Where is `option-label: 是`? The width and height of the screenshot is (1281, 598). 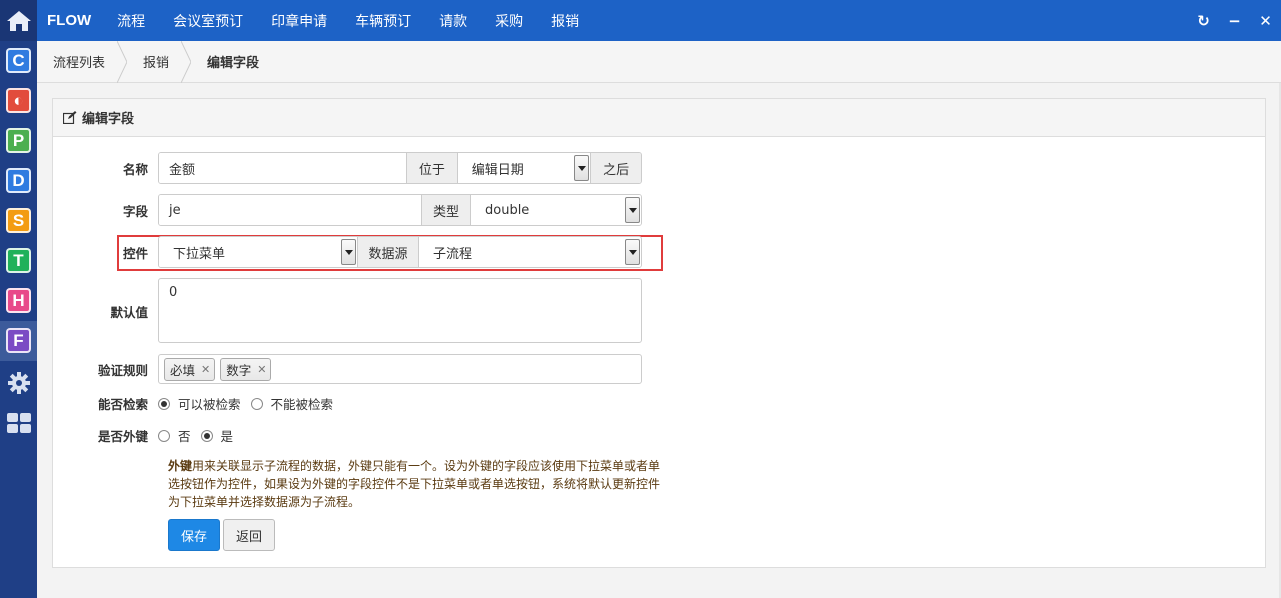 option-label: 是 is located at coordinates (227, 436).